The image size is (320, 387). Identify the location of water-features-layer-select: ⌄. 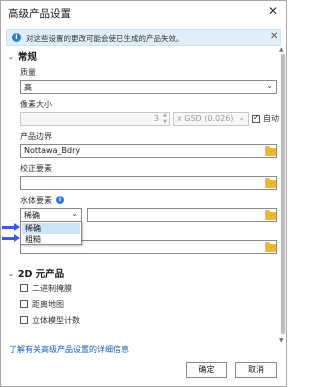
(182, 215).